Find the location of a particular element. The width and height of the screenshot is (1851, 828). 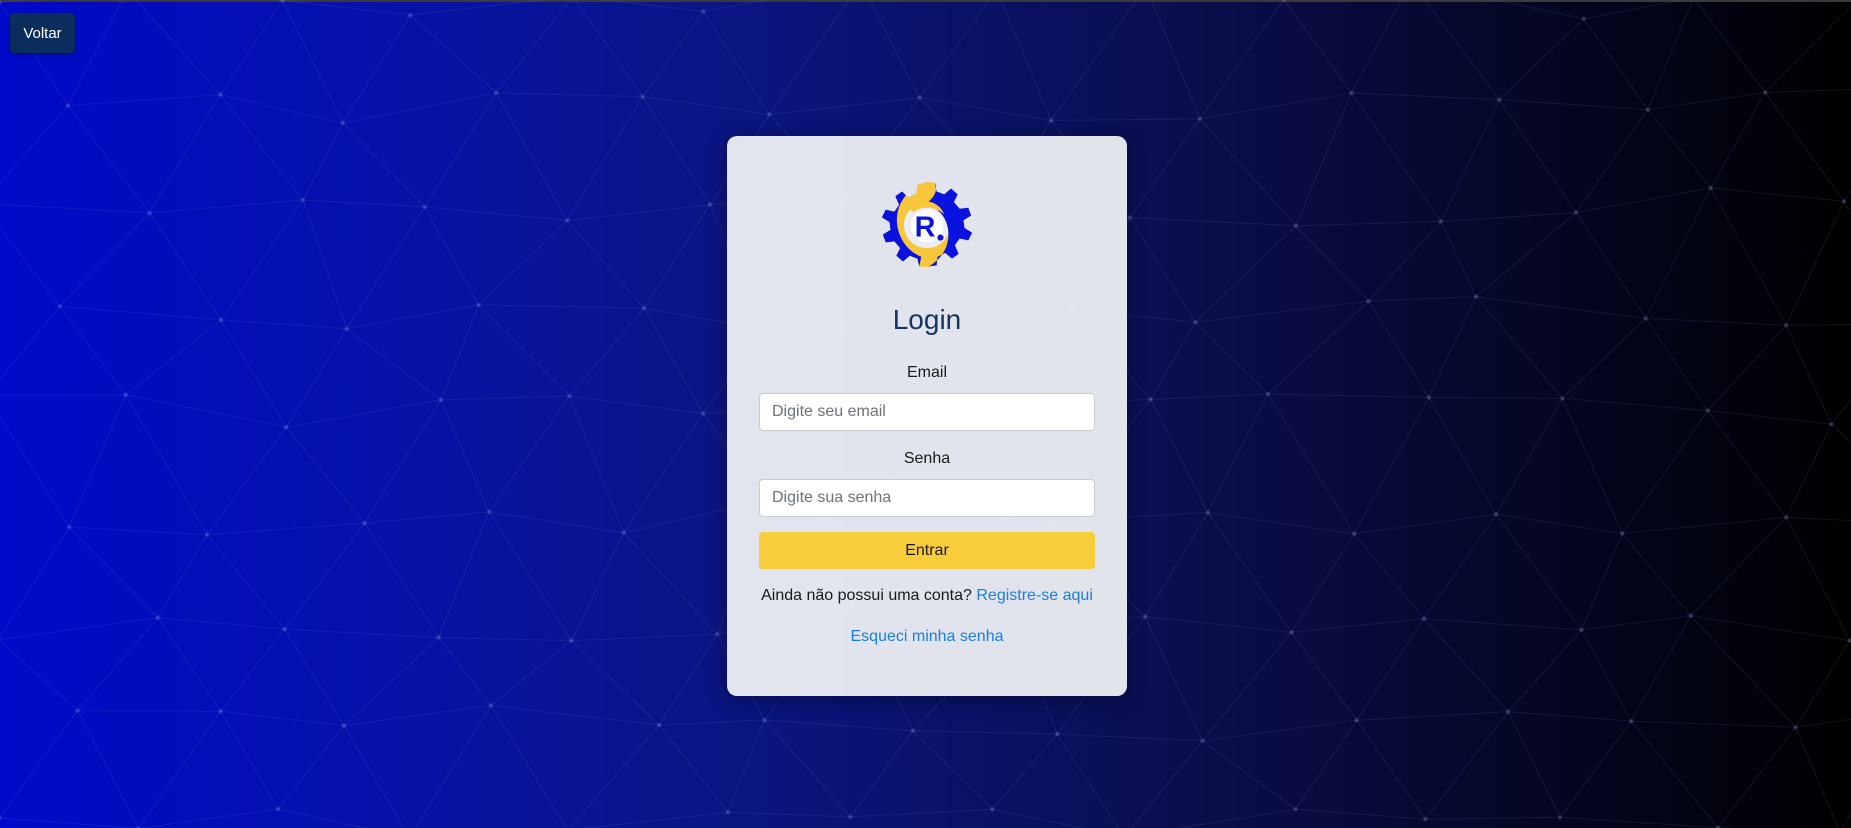

login-submit-button: Entrar is located at coordinates (927, 550).